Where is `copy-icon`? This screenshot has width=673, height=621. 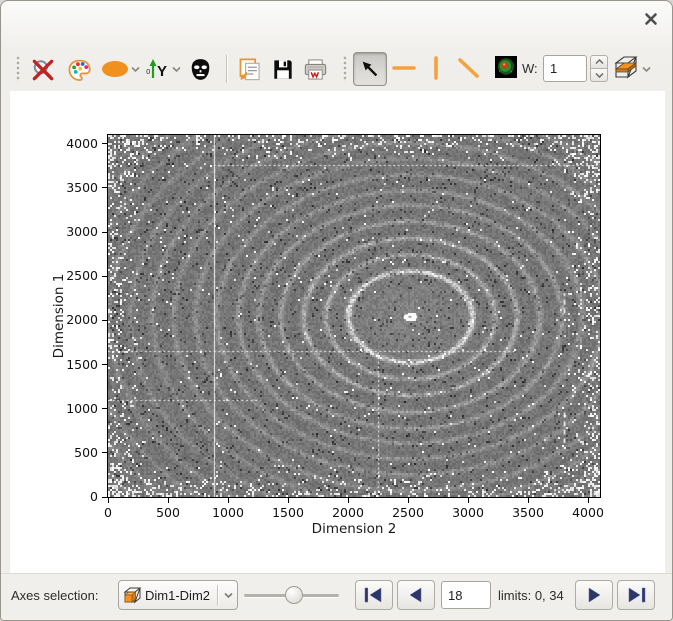
copy-icon is located at coordinates (249, 68).